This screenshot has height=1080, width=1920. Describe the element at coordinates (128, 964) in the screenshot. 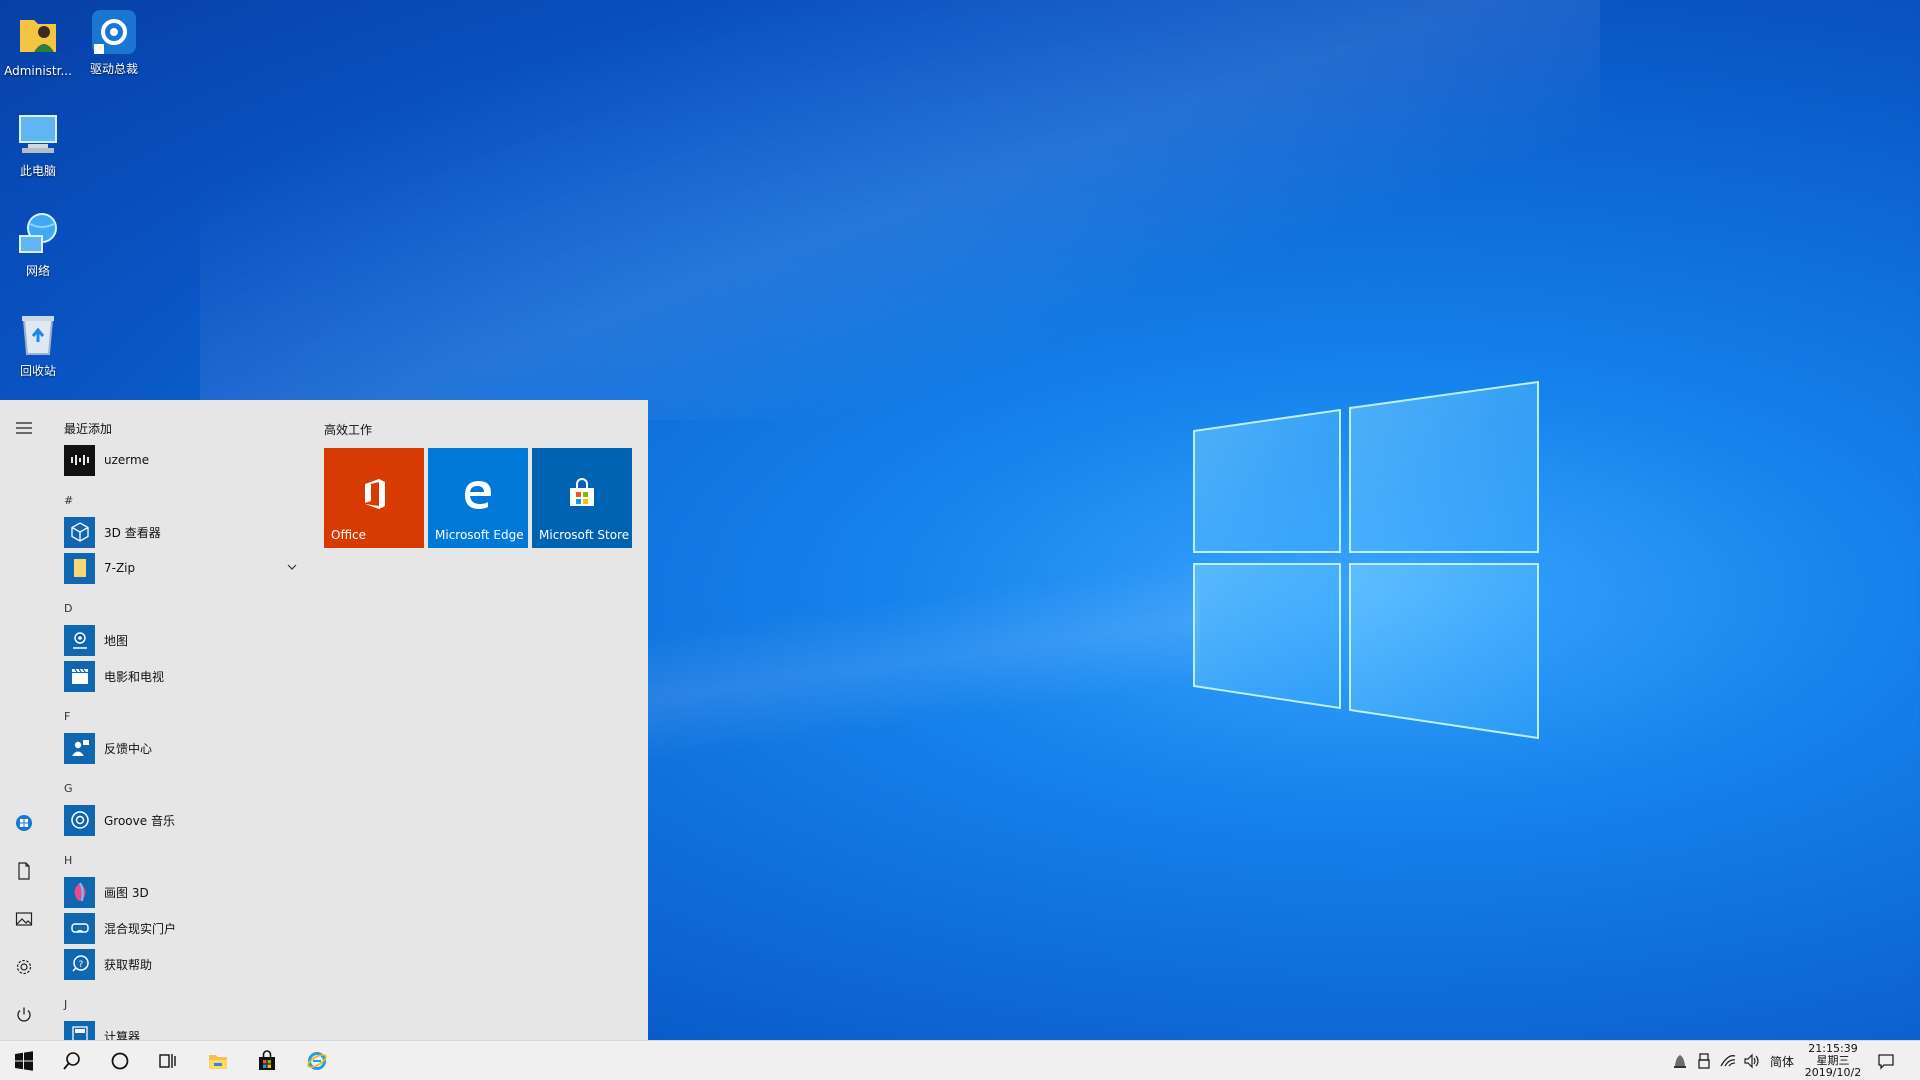

I see `app-name: 获取帮助` at that location.